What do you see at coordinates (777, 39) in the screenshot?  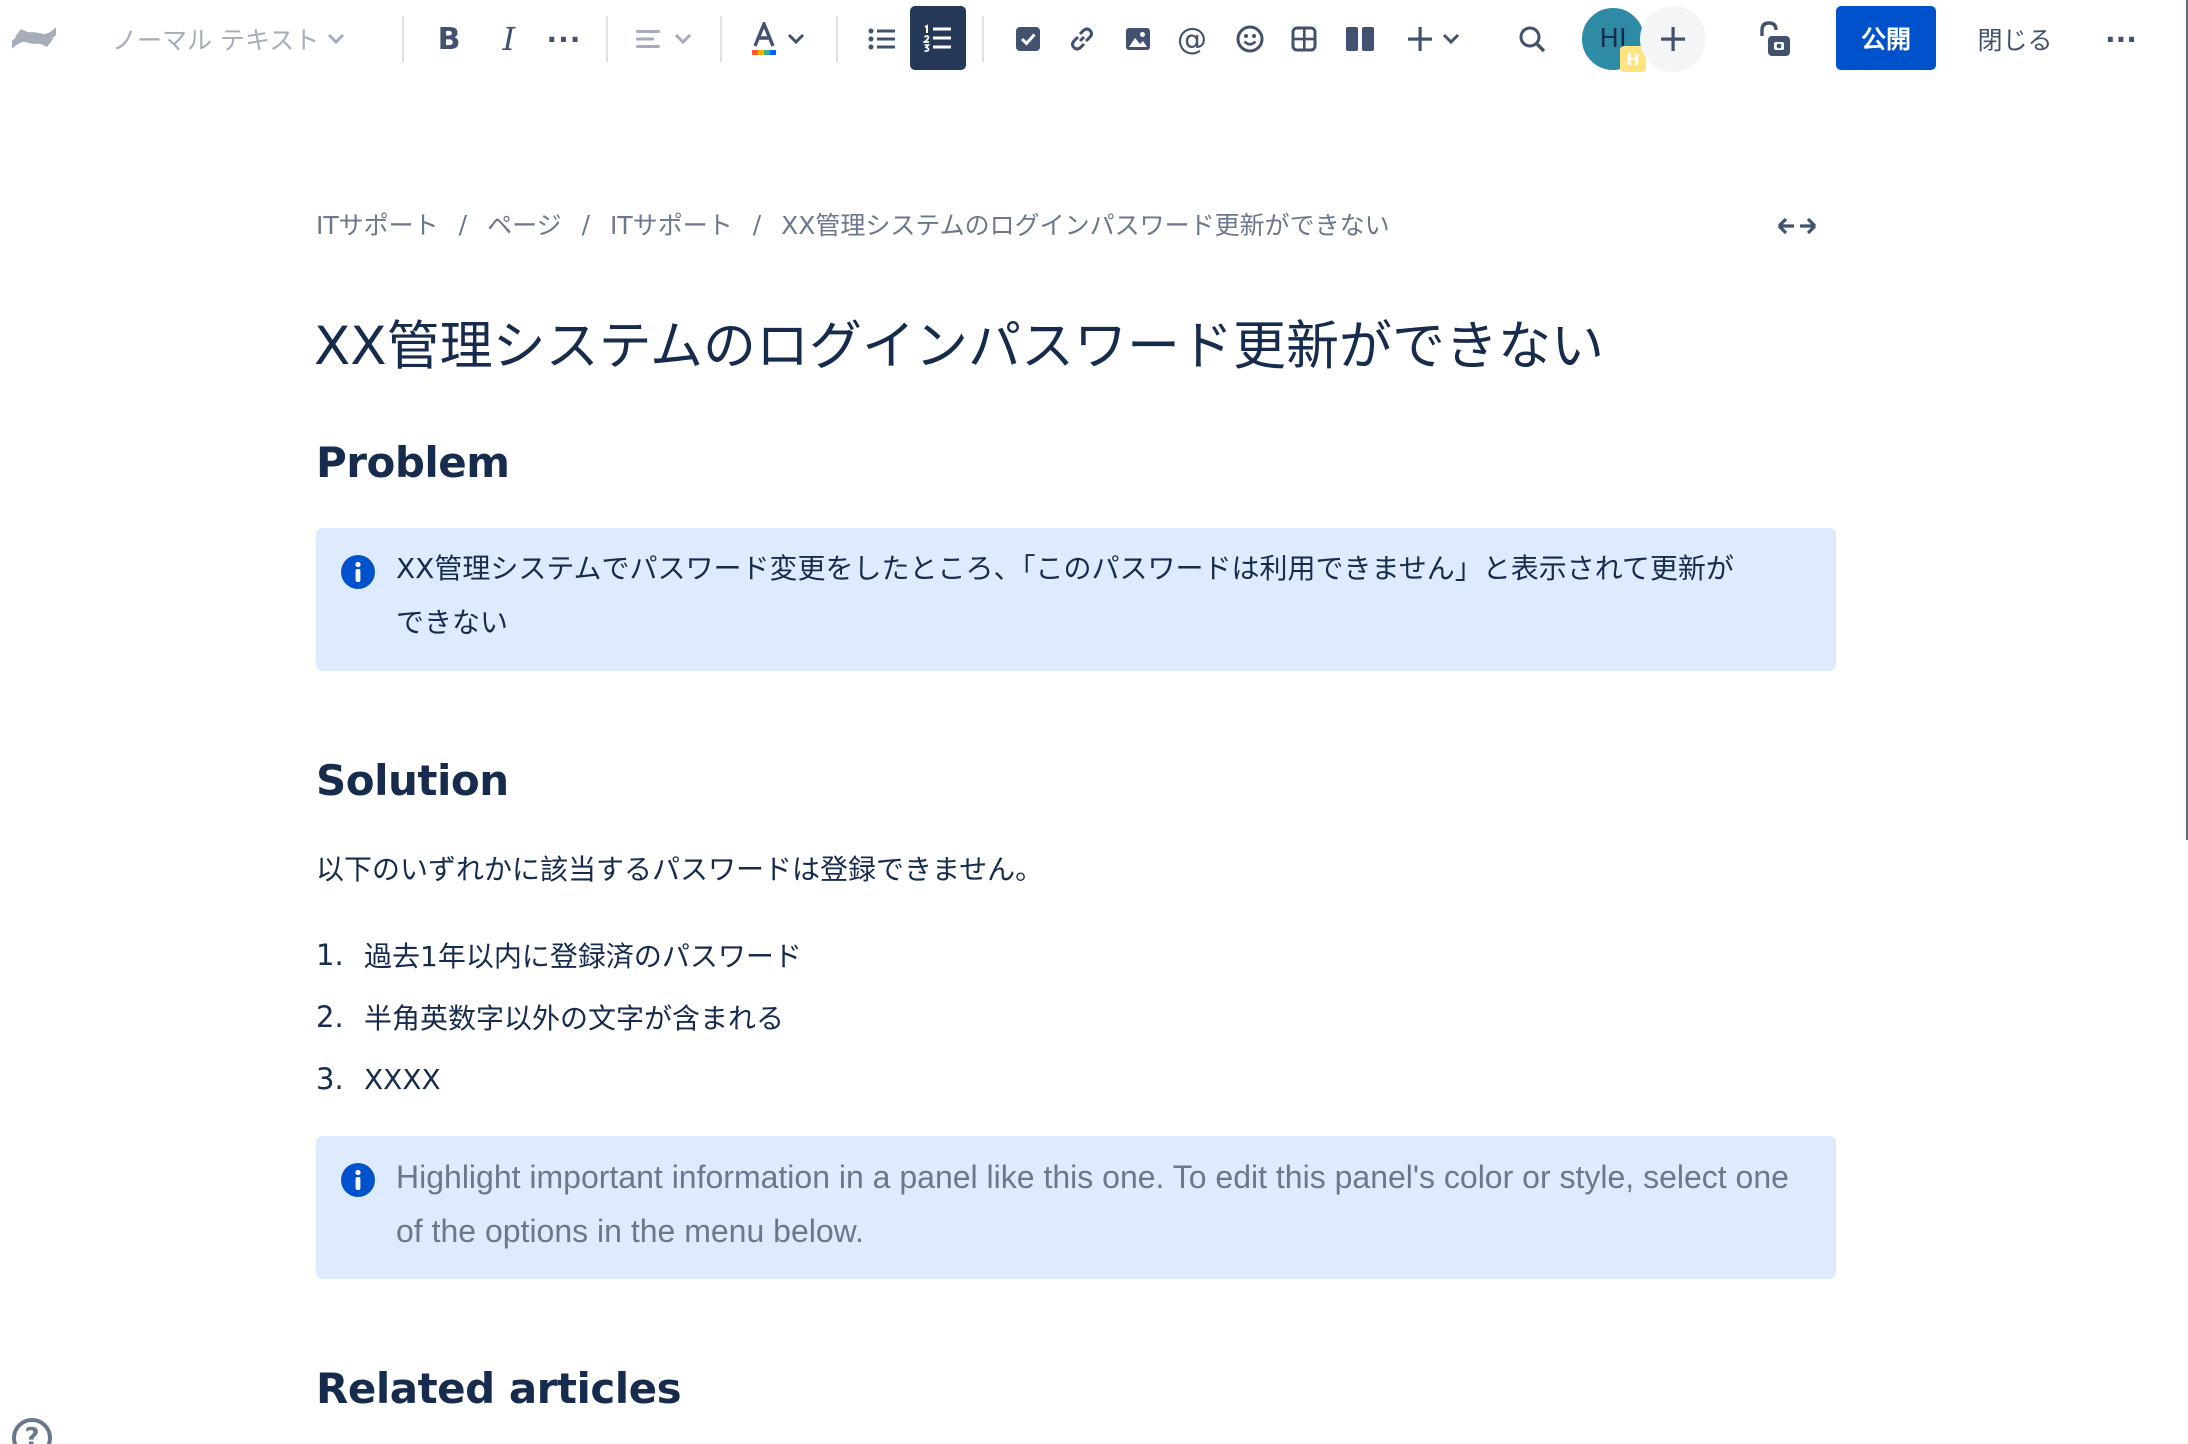 I see `text-color-dropdown` at bounding box center [777, 39].